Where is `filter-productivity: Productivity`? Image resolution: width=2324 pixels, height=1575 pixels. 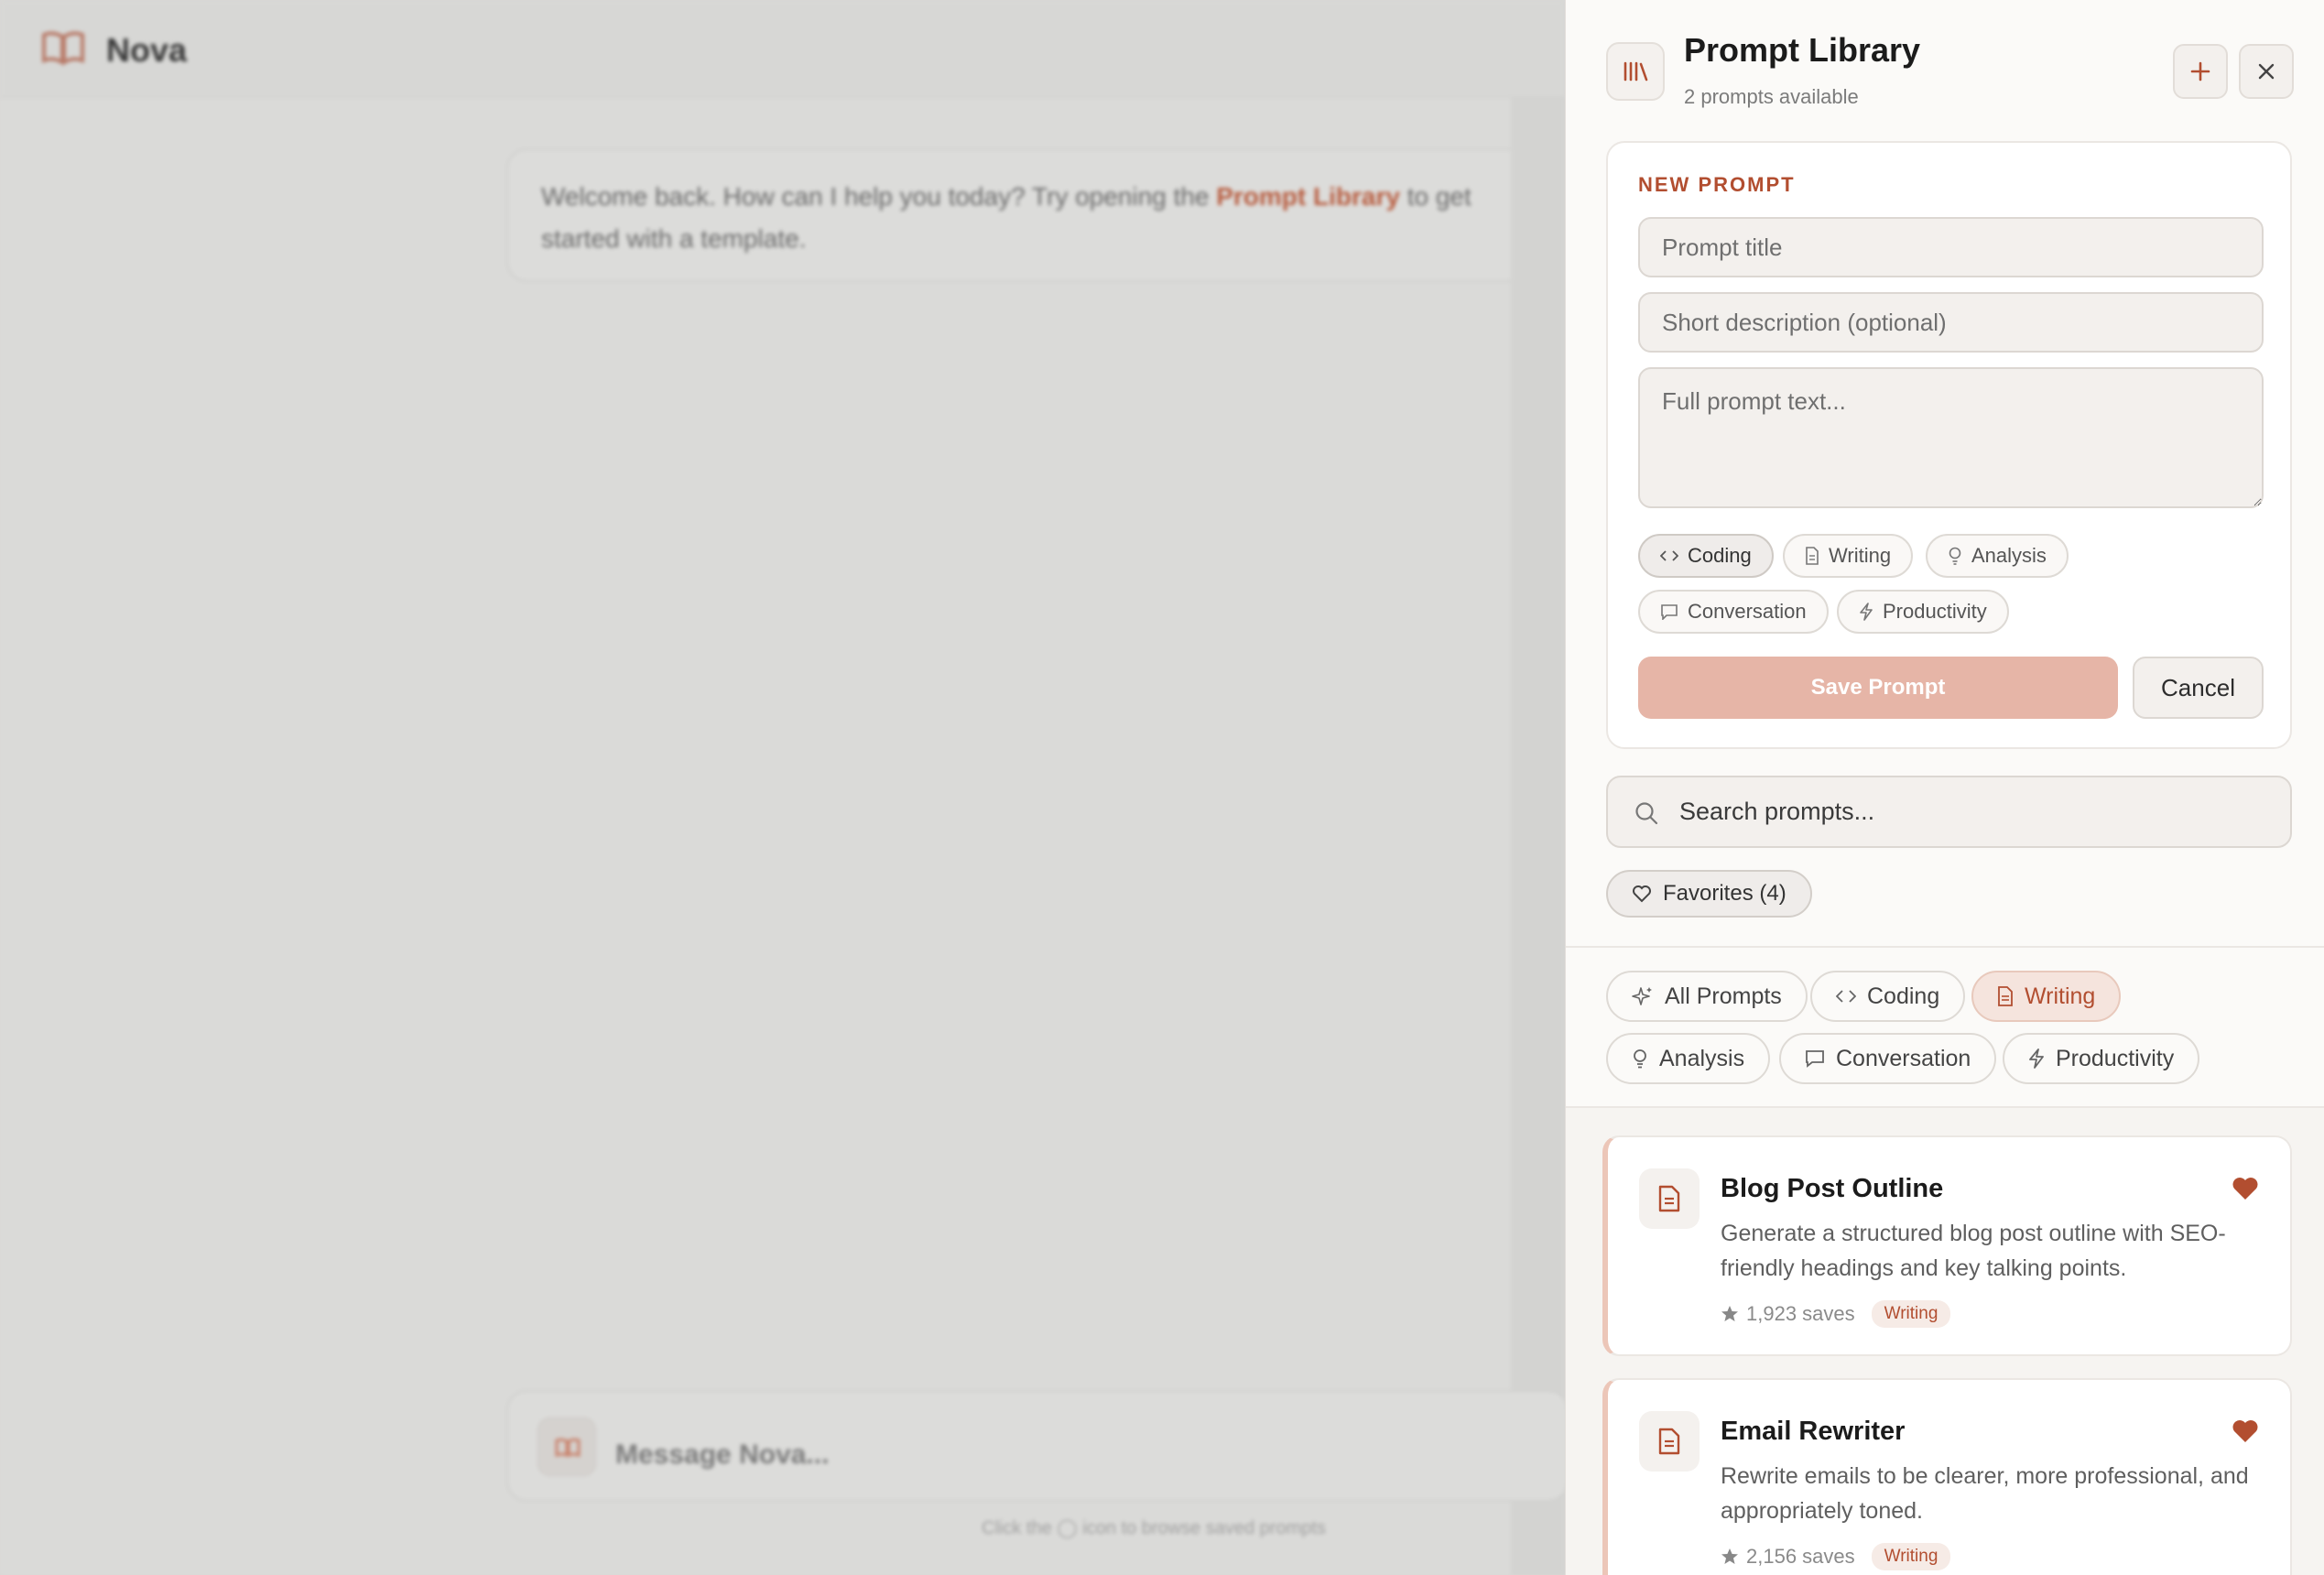
filter-productivity: Productivity is located at coordinates (2102, 1058).